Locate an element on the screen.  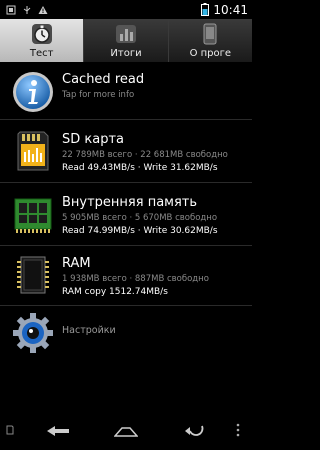
recents-icon is located at coordinates (194, 430).